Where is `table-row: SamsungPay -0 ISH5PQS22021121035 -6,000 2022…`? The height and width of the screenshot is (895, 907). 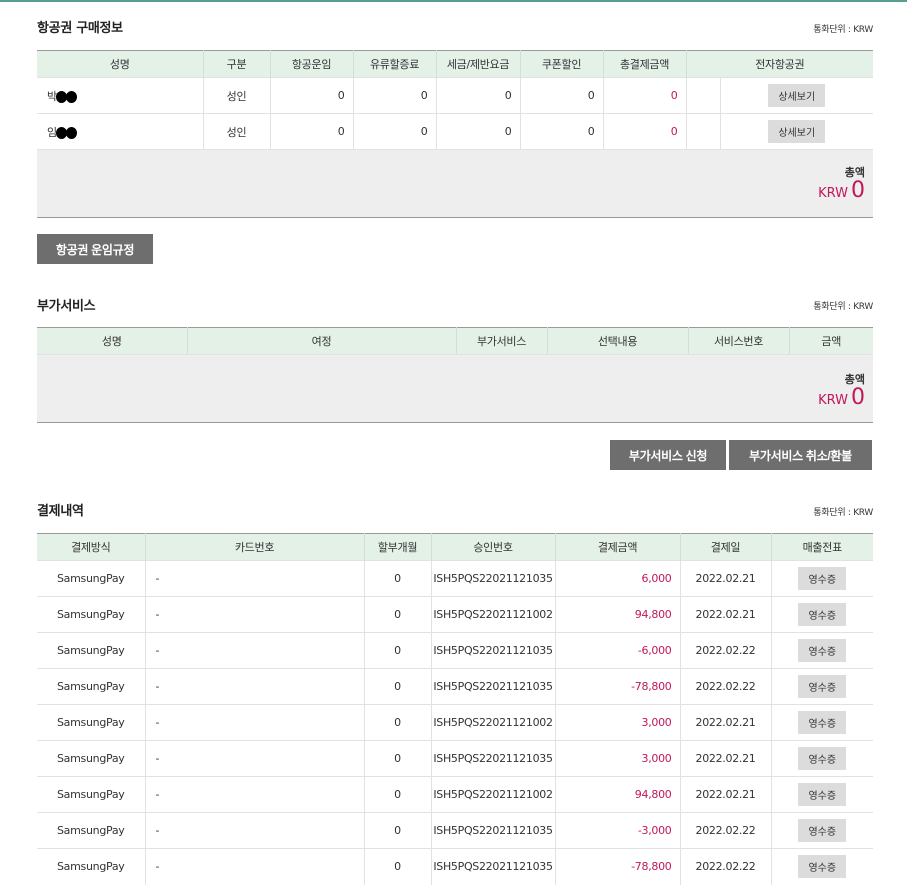
table-row: SamsungPay -0 ISH5PQS22021121035 -6,000 2022… is located at coordinates (455, 650).